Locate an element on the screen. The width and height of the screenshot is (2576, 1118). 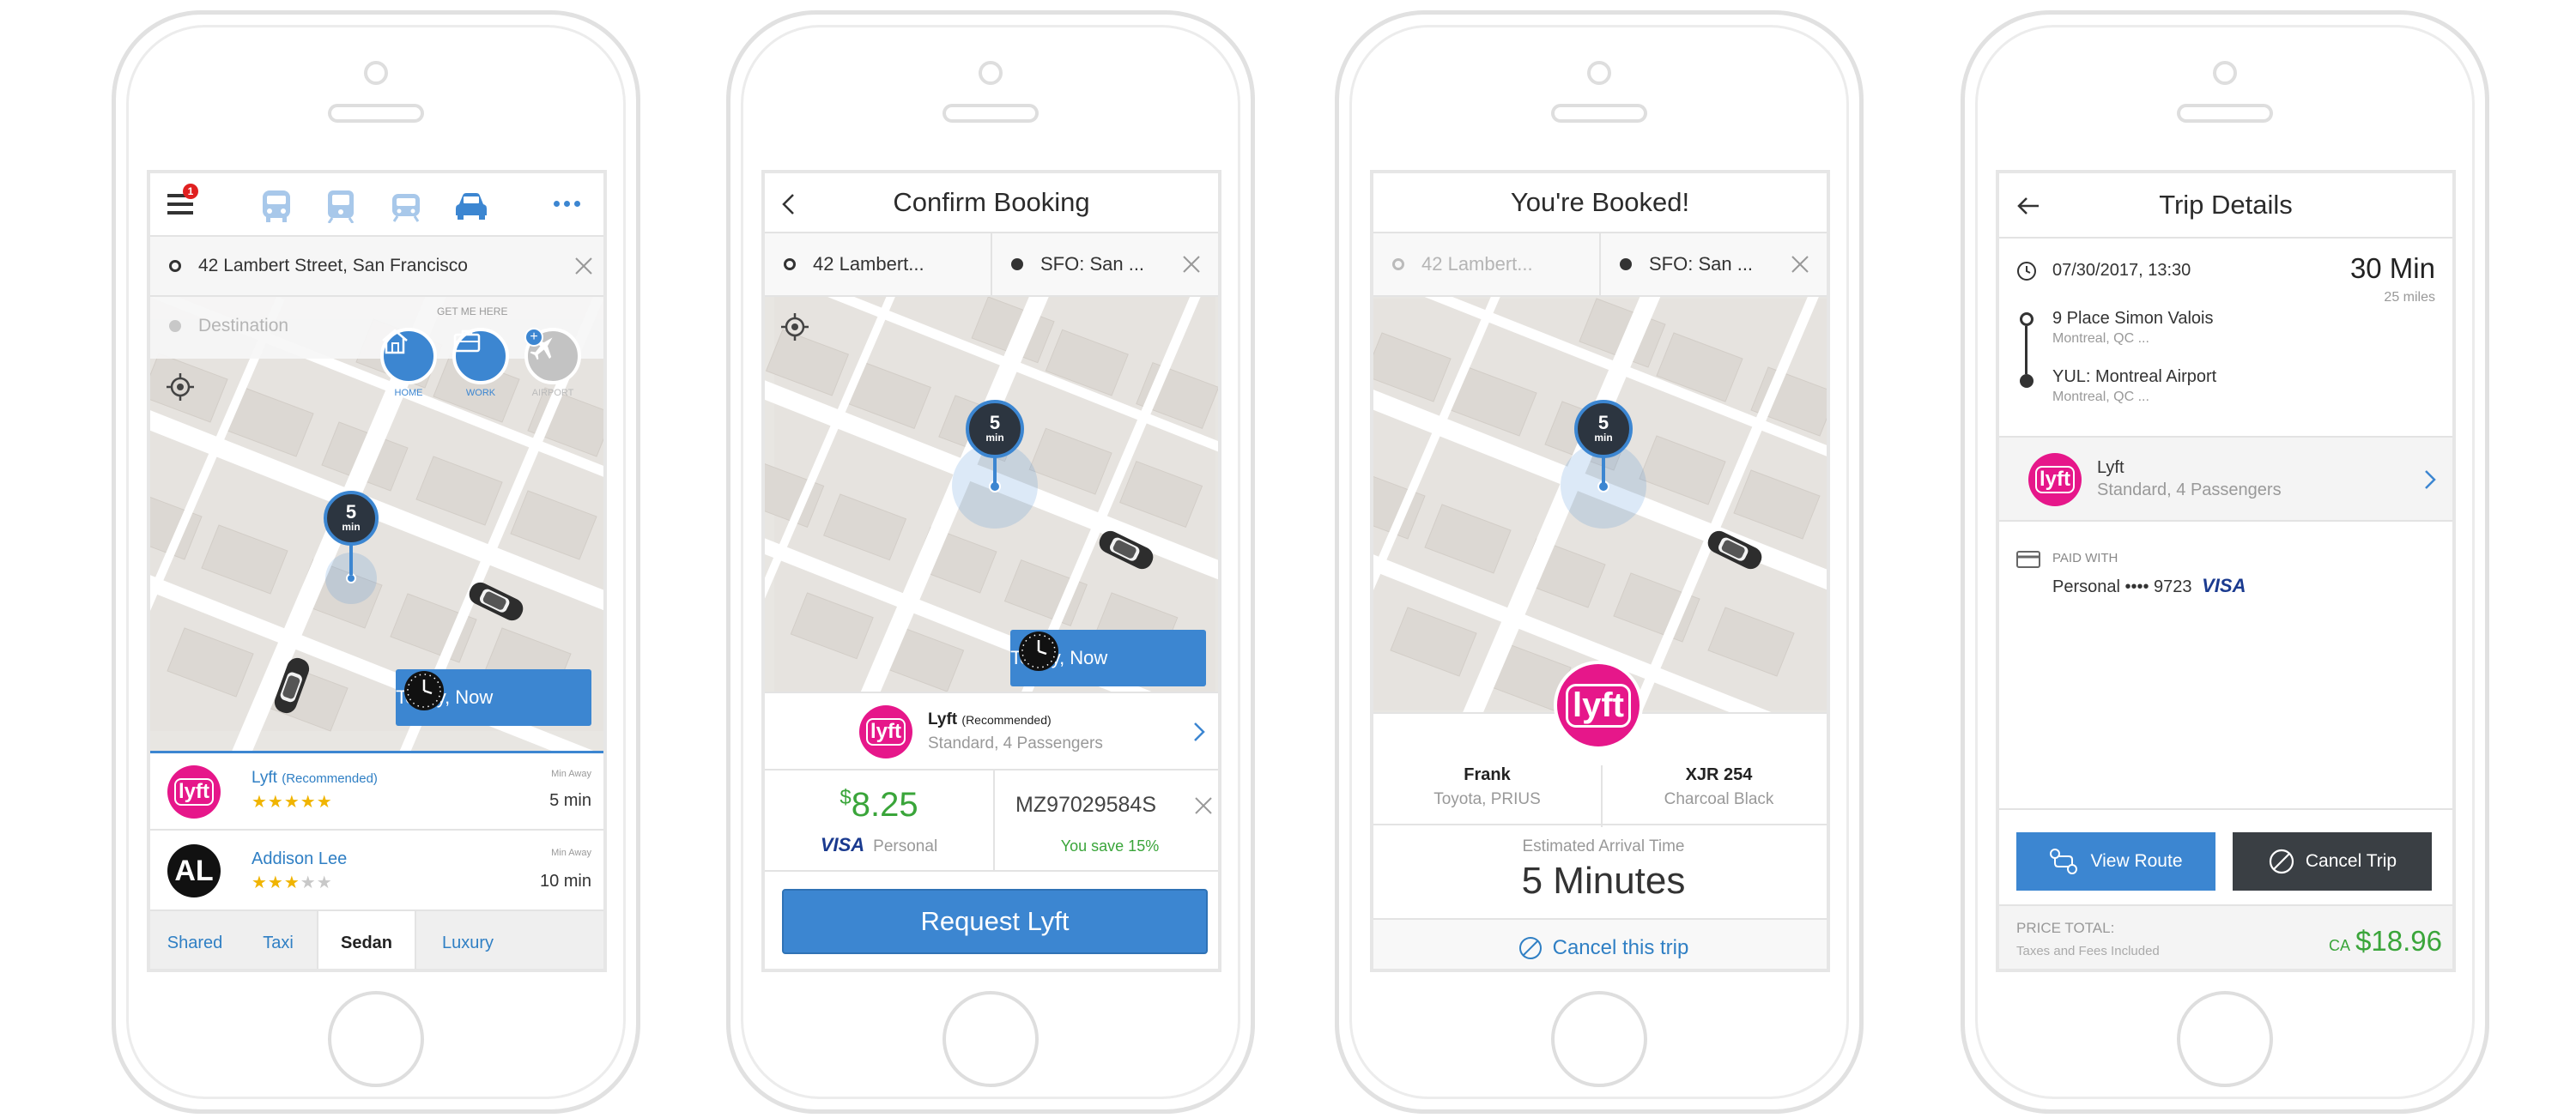
shortcut-home: HOME is located at coordinates (408, 363).